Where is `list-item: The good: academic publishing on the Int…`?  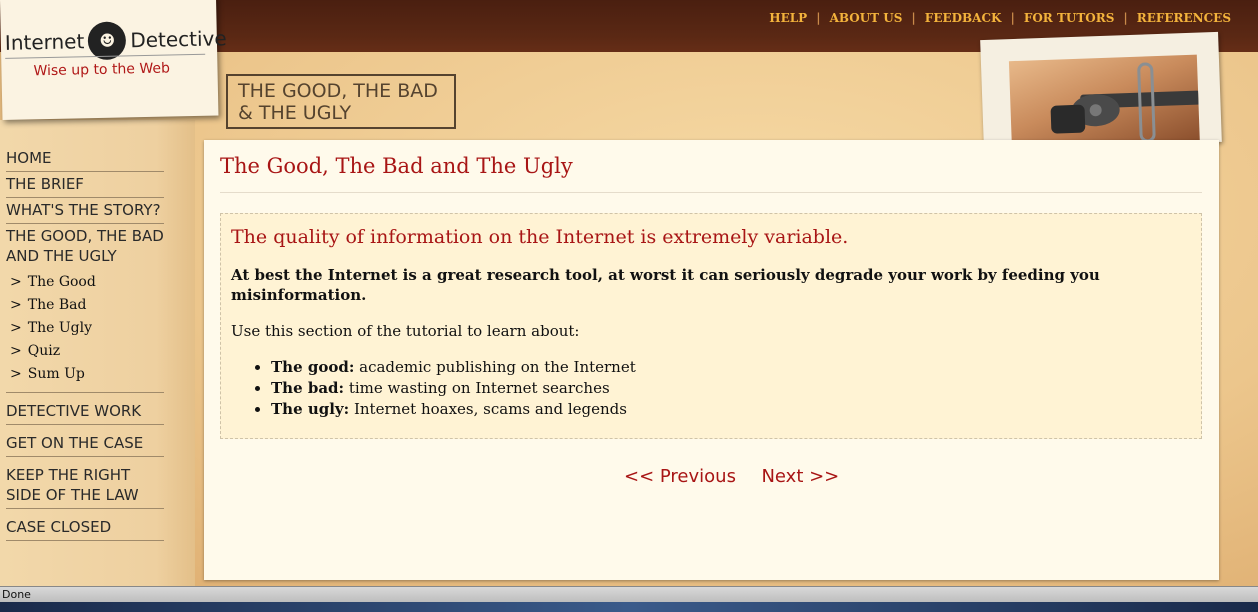 list-item: The good: academic publishing on the Int… is located at coordinates (731, 367).